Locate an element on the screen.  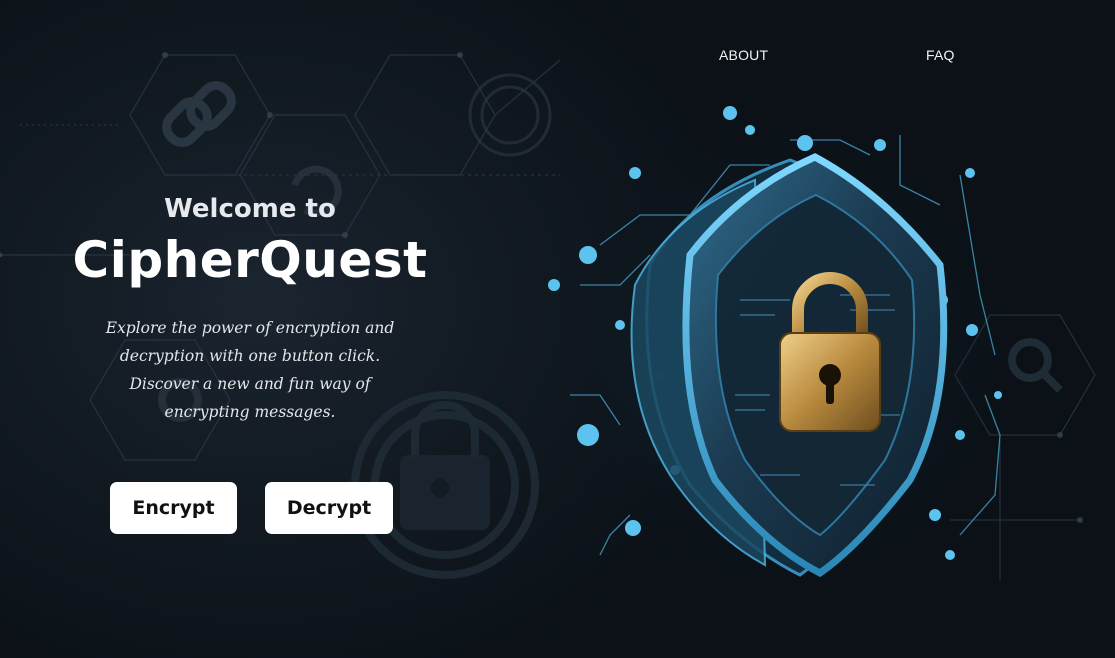
welcome-heading: Welcome to is located at coordinates (250, 209).